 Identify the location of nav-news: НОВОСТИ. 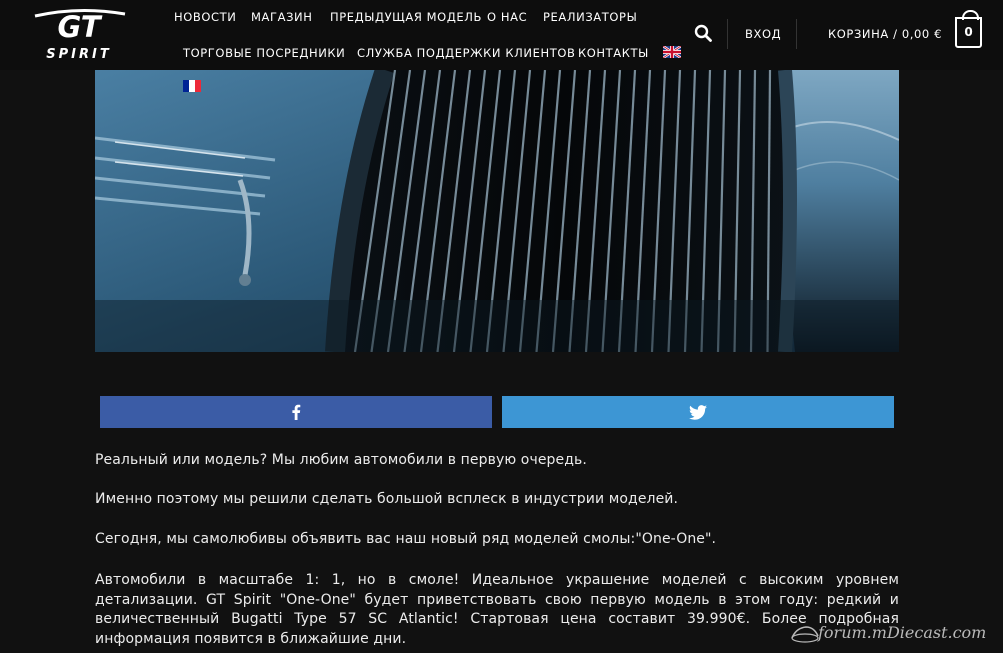
(205, 17).